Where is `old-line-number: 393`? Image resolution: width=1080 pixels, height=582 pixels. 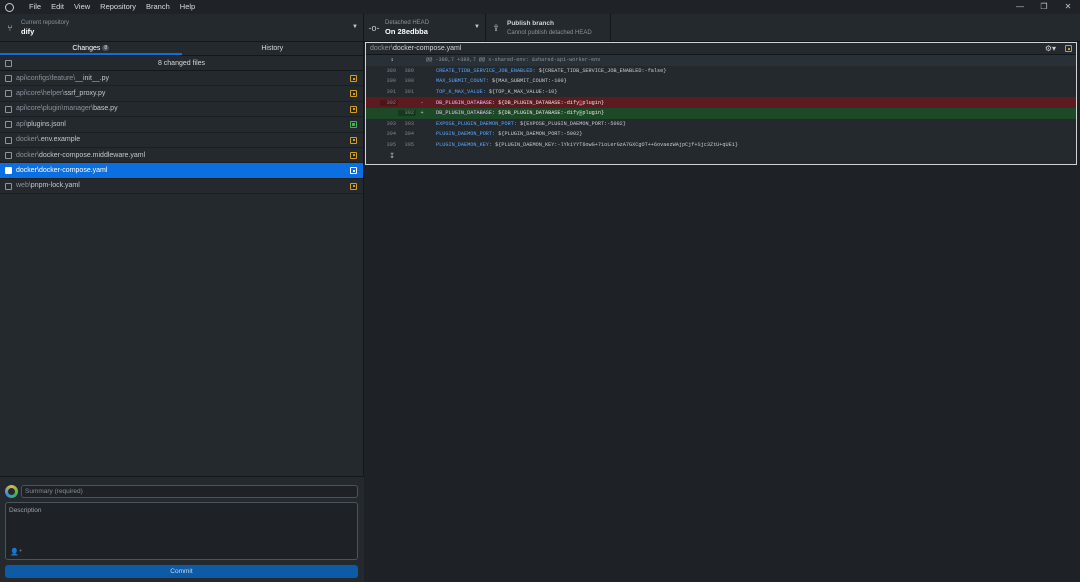
old-line-number: 393 is located at coordinates (389, 124).